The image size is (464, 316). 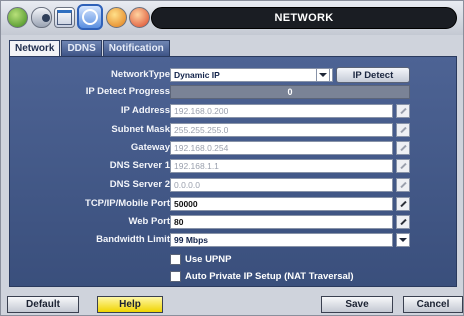 I want to click on use-upnp-label: Use UPNP, so click(x=208, y=259).